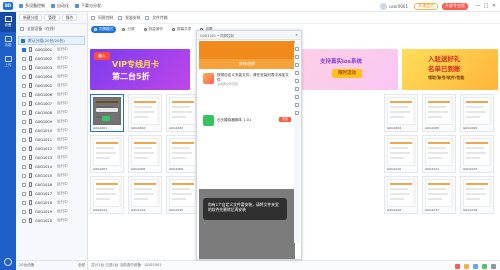 Image resolution: width=500 pixels, height=270 pixels. I want to click on device-row: G0G1006 运行中, so click(51, 94).